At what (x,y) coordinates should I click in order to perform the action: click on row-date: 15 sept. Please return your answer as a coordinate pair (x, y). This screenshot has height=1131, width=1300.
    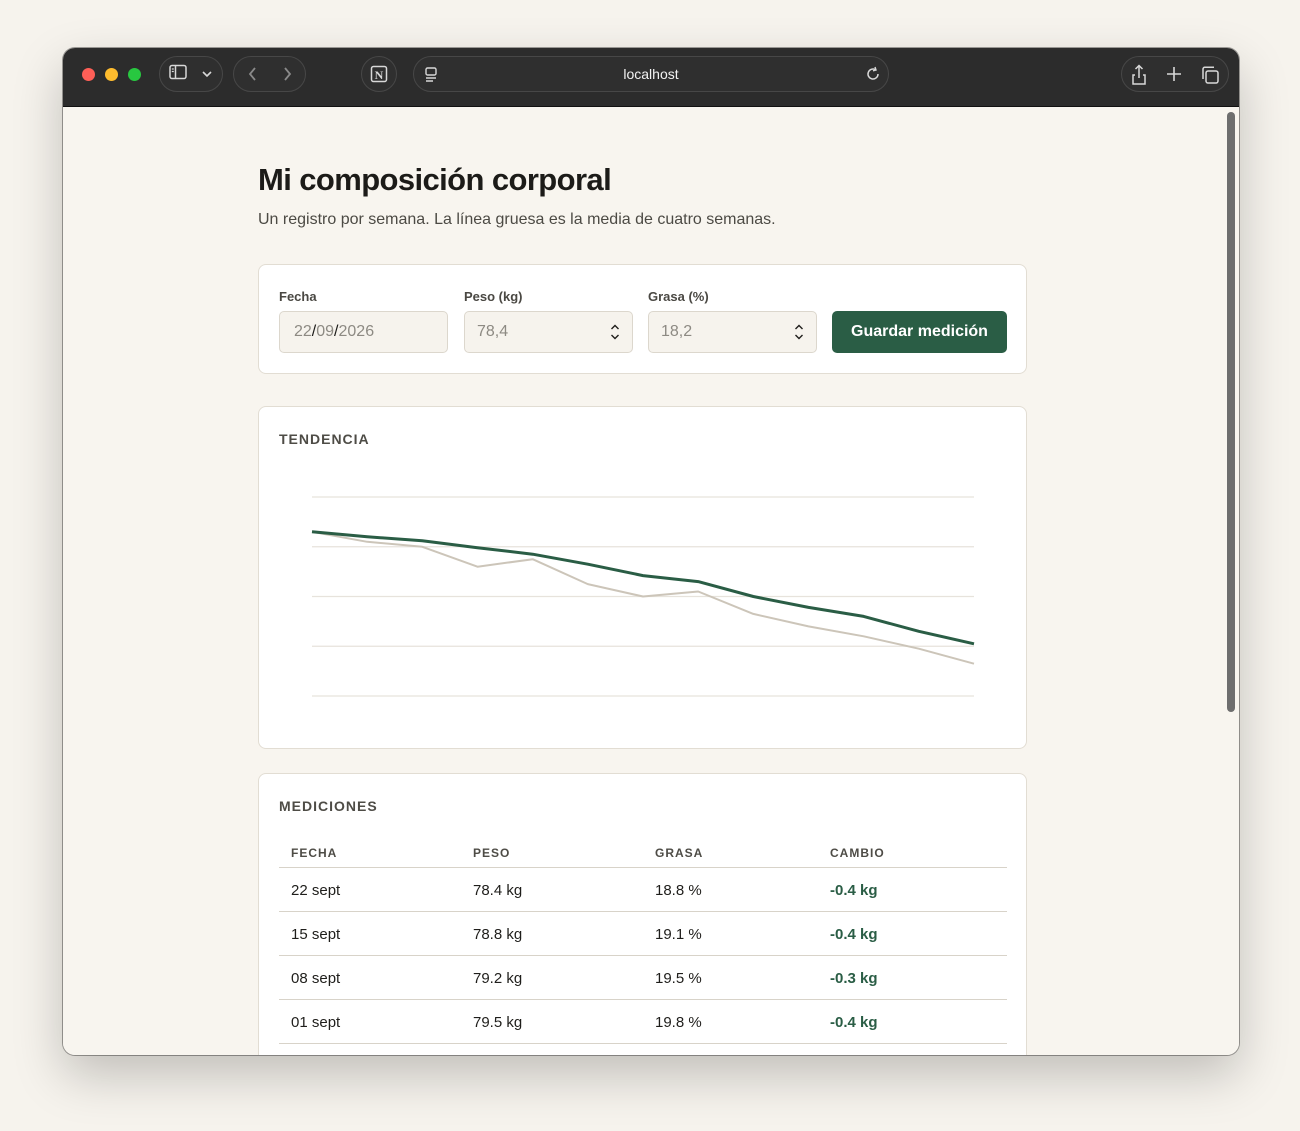
    Looking at the image, I should click on (316, 934).